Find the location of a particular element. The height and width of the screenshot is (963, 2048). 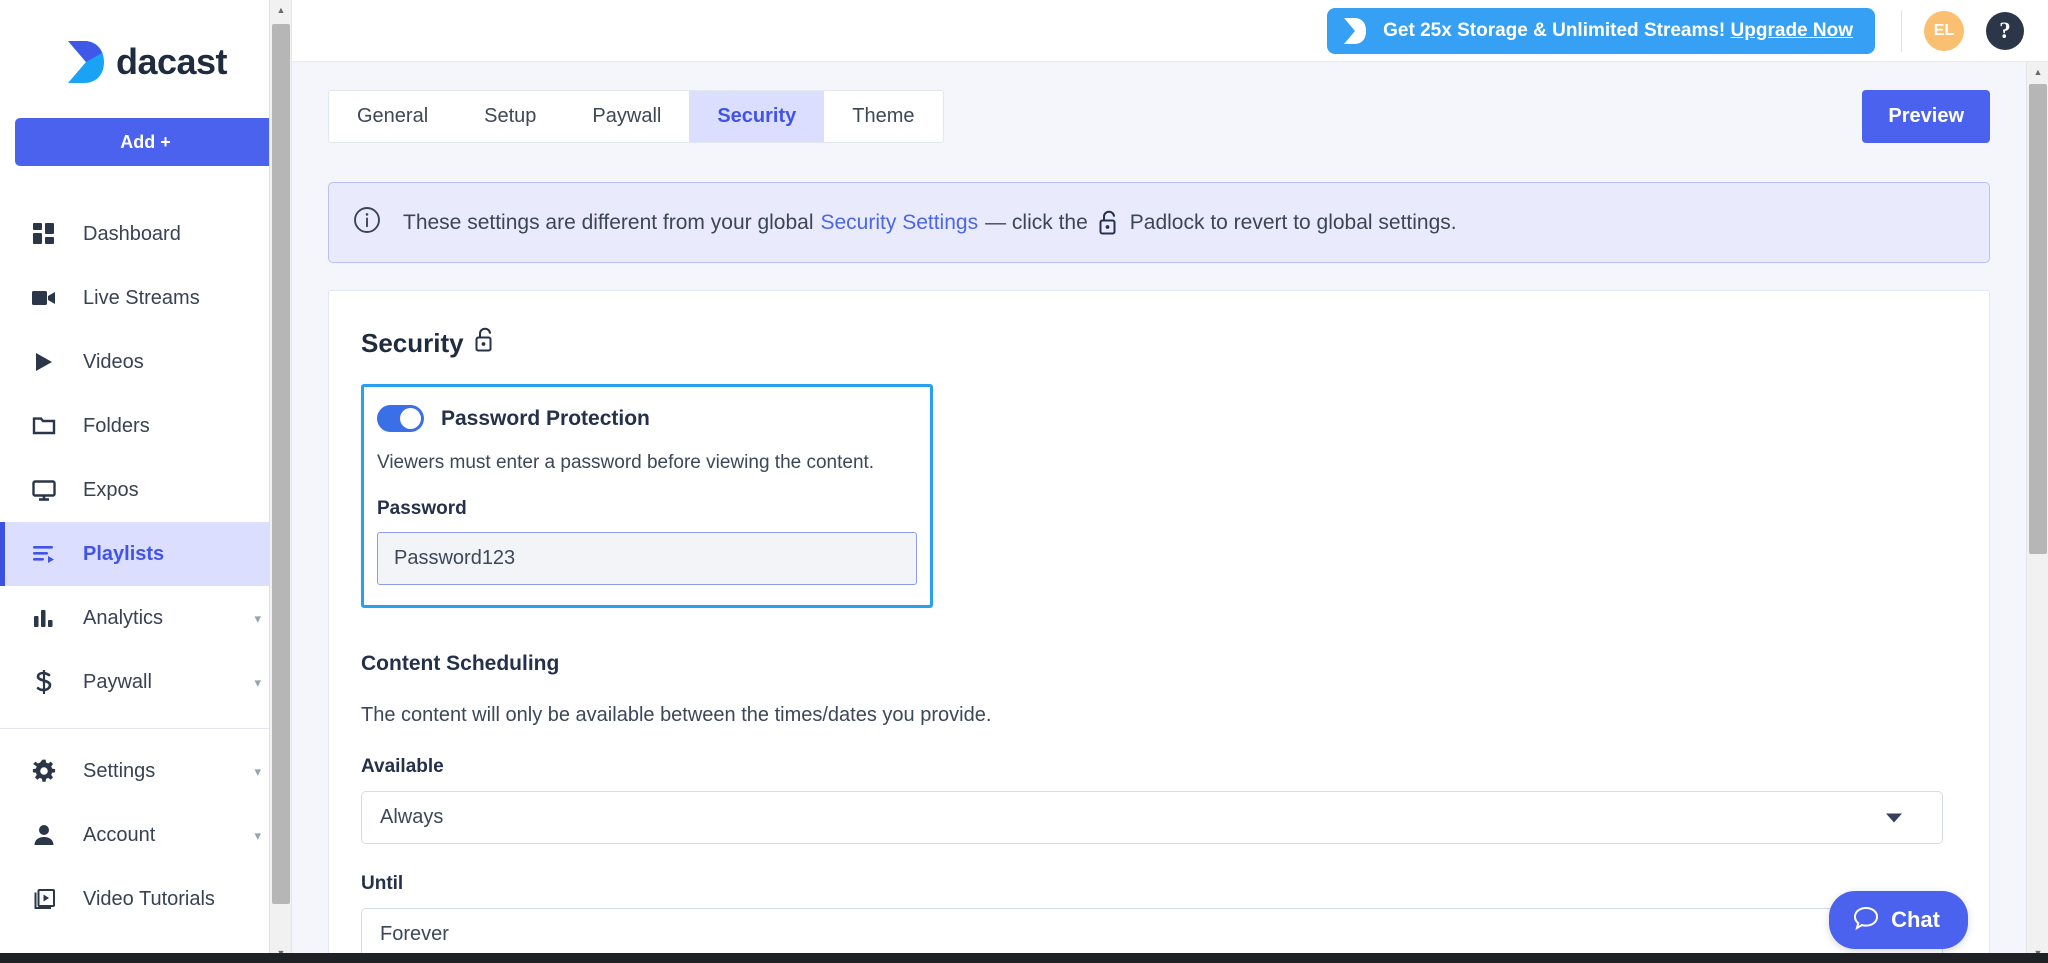

gear-icon is located at coordinates (44, 771).